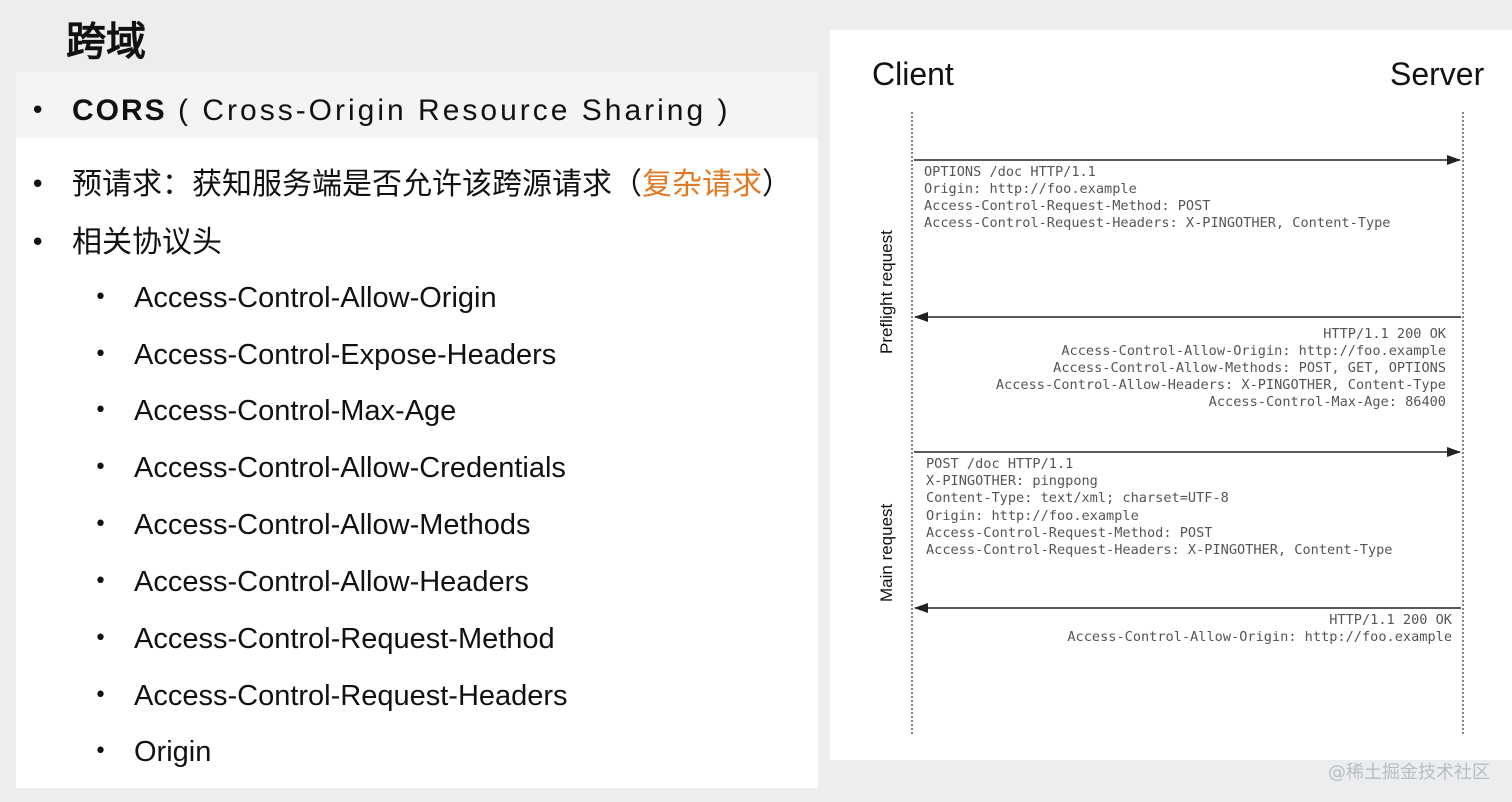 The width and height of the screenshot is (1512, 802). What do you see at coordinates (913, 74) in the screenshot?
I see `client-label: Client` at bounding box center [913, 74].